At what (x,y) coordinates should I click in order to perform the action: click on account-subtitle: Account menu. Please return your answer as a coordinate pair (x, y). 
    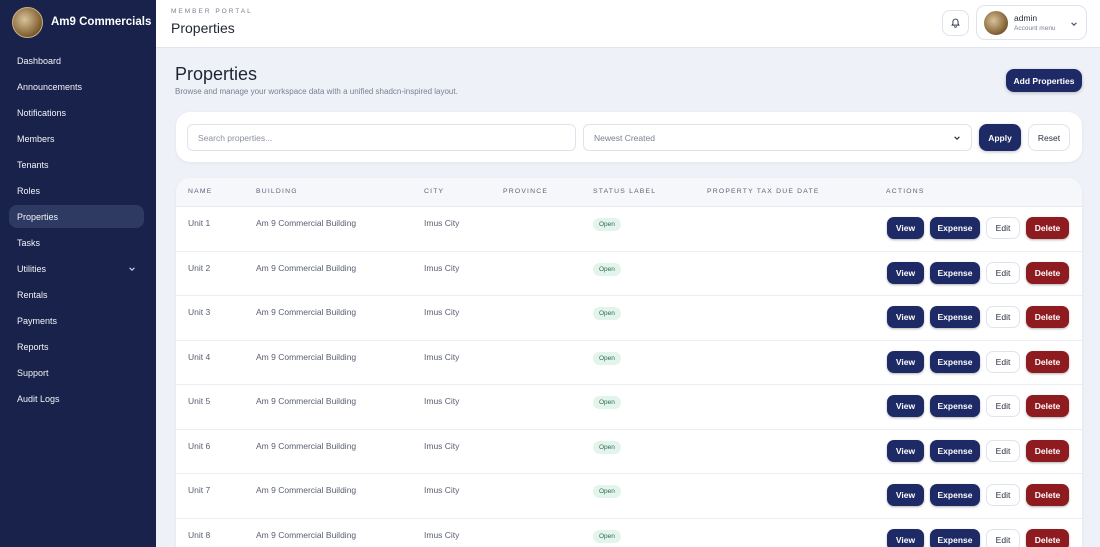
    Looking at the image, I should click on (1035, 28).